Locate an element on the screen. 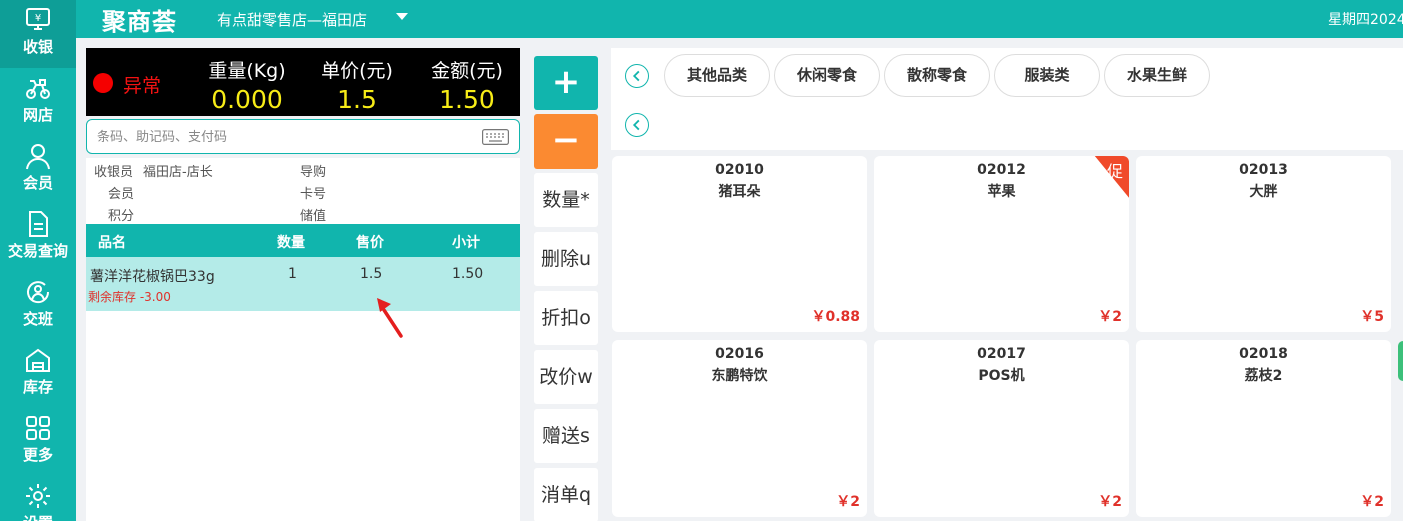 Image resolution: width=1403 pixels, height=521 pixels. product-name: 猪耳朵 is located at coordinates (739, 192).